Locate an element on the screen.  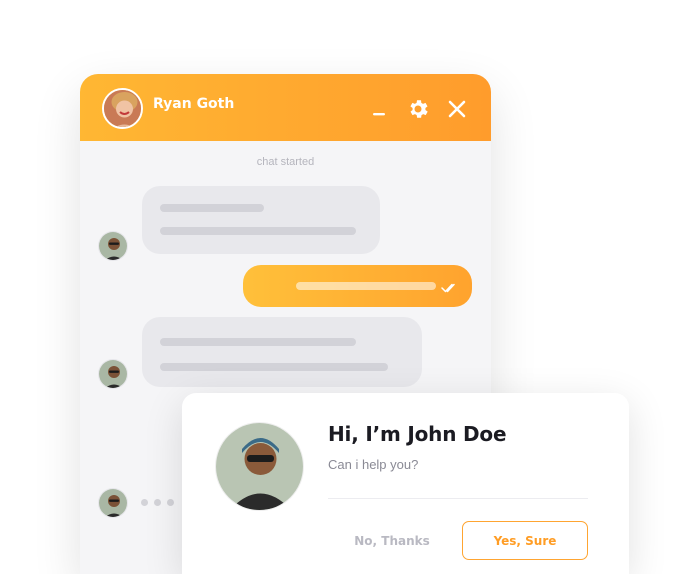
settings-button is located at coordinates (418, 109).